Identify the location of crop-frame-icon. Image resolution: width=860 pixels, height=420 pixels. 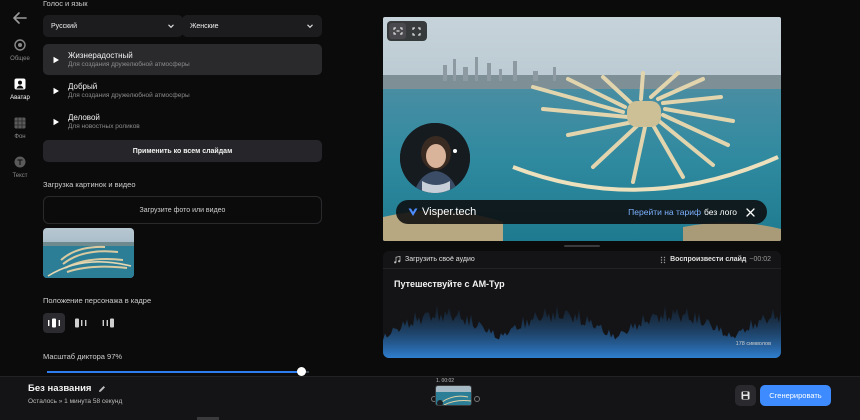
(397, 31).